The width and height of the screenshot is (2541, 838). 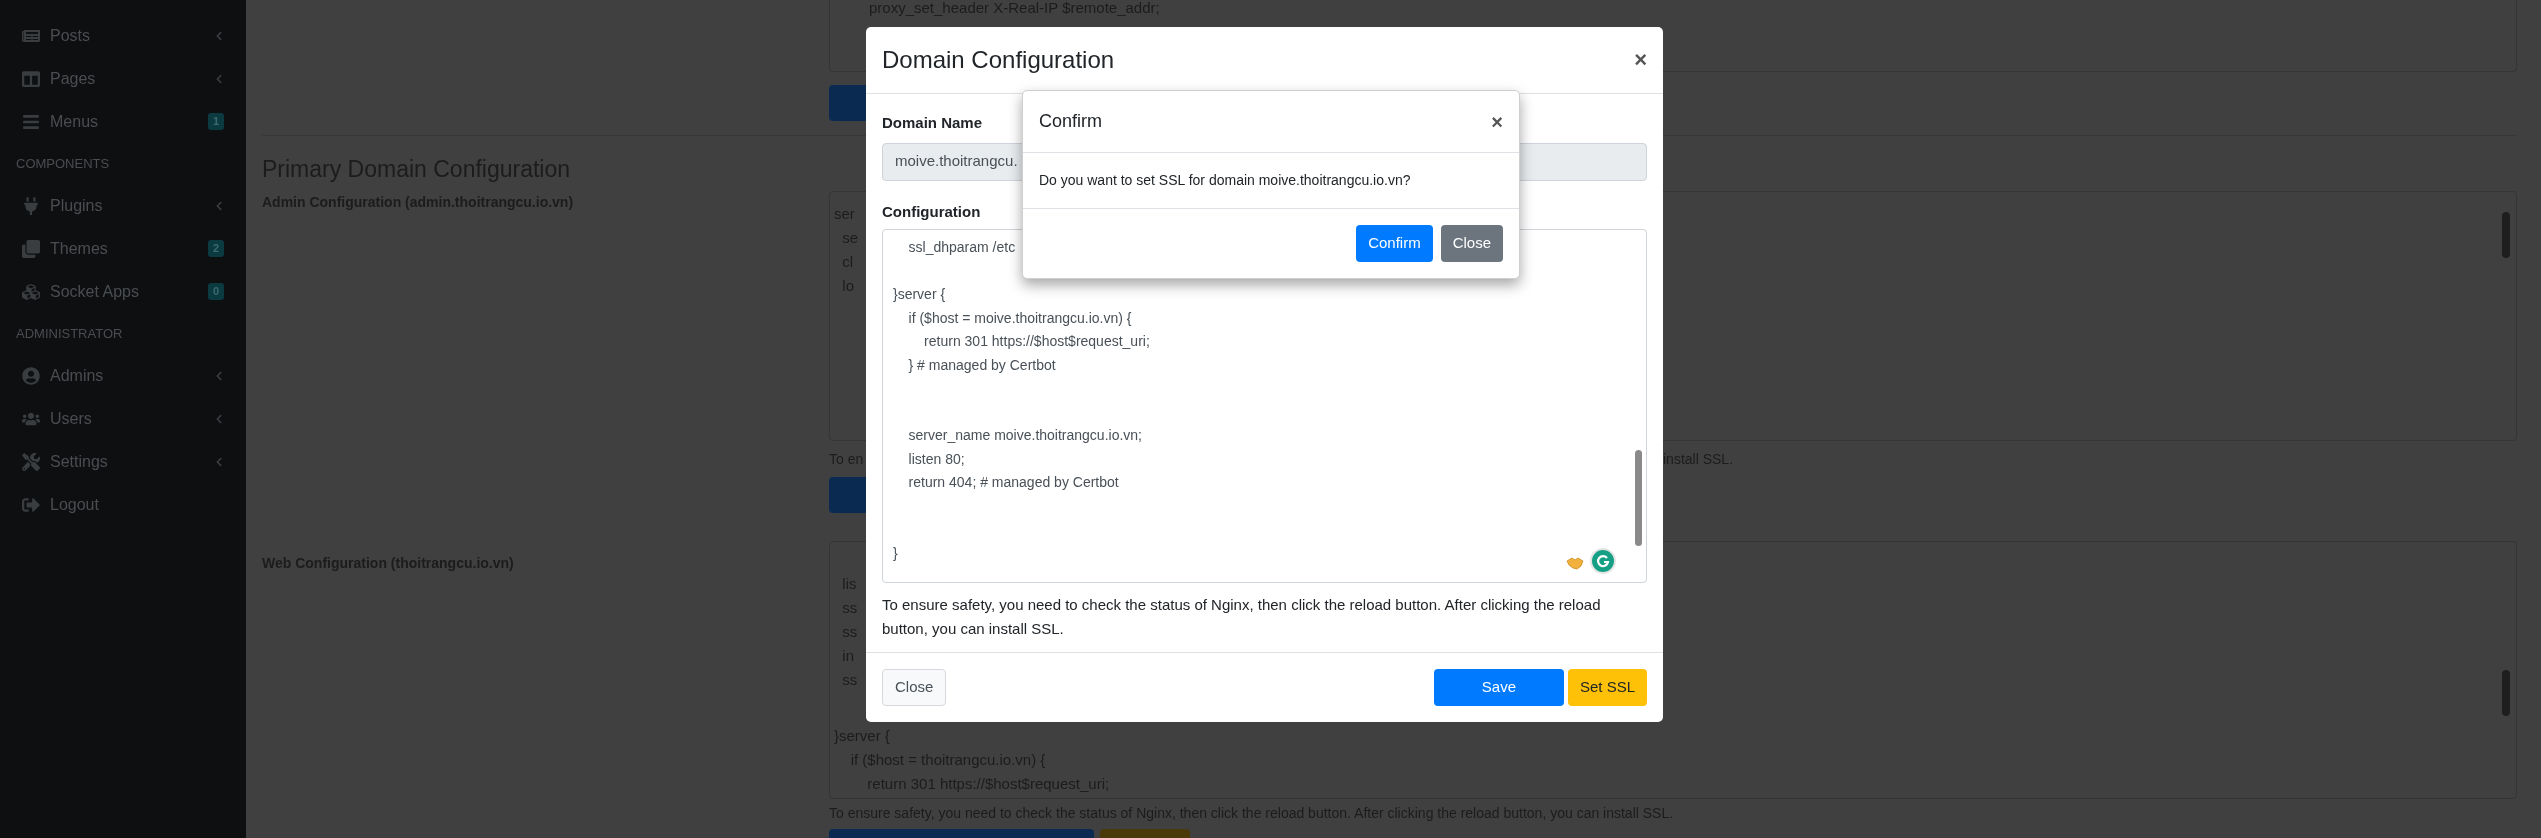 I want to click on help-text: To ensure safety, you need to check the status of Nginx, then click the reload button. After clicking the reload button, you can install SSL., so click(x=1242, y=617).